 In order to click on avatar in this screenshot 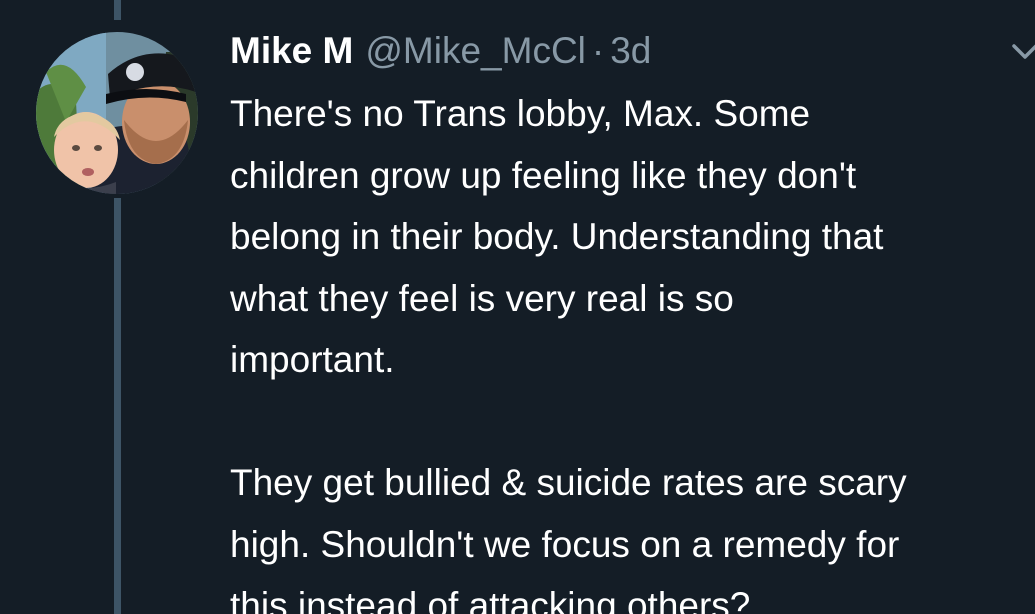, I will do `click(117, 113)`.